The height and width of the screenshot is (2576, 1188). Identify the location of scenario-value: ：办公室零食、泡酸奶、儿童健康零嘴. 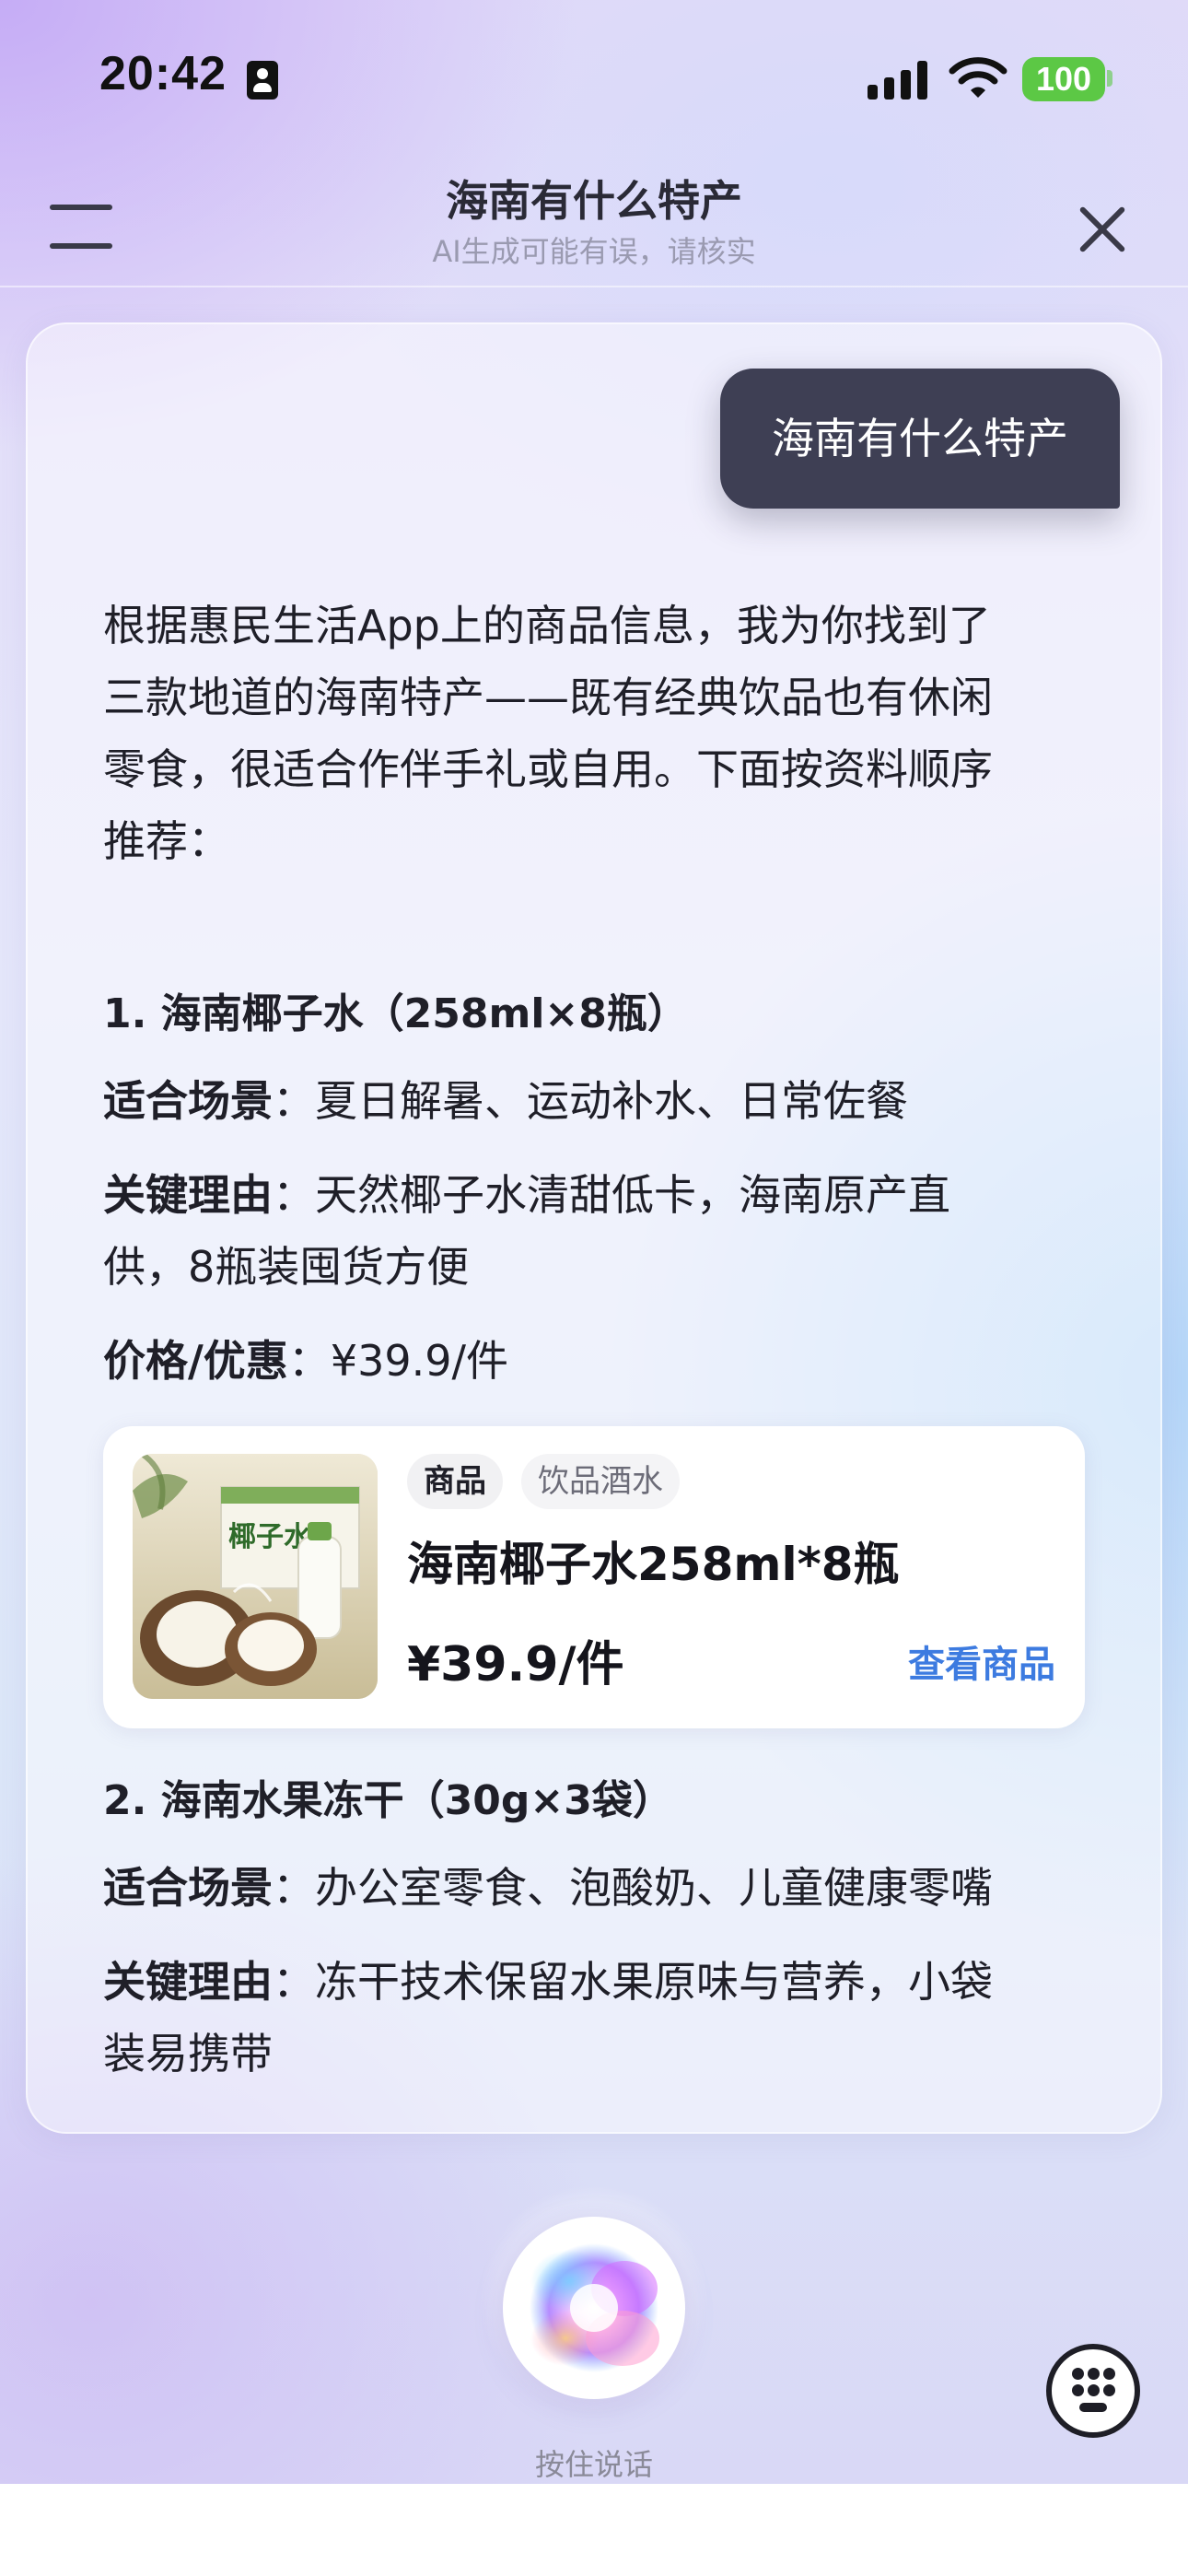
(633, 1888).